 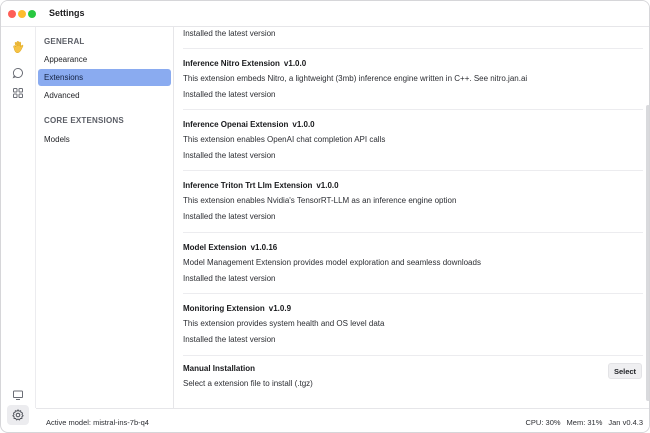 I want to click on nav-item-label: Appearance, so click(x=66, y=59).